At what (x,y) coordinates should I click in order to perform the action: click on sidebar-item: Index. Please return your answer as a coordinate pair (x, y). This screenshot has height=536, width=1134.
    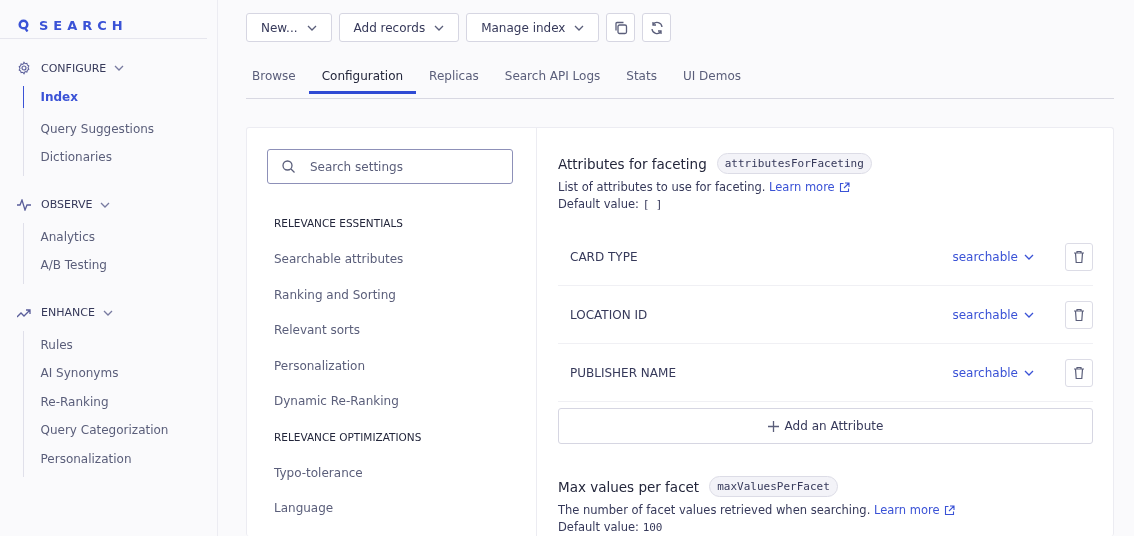
    Looking at the image, I should click on (50, 97).